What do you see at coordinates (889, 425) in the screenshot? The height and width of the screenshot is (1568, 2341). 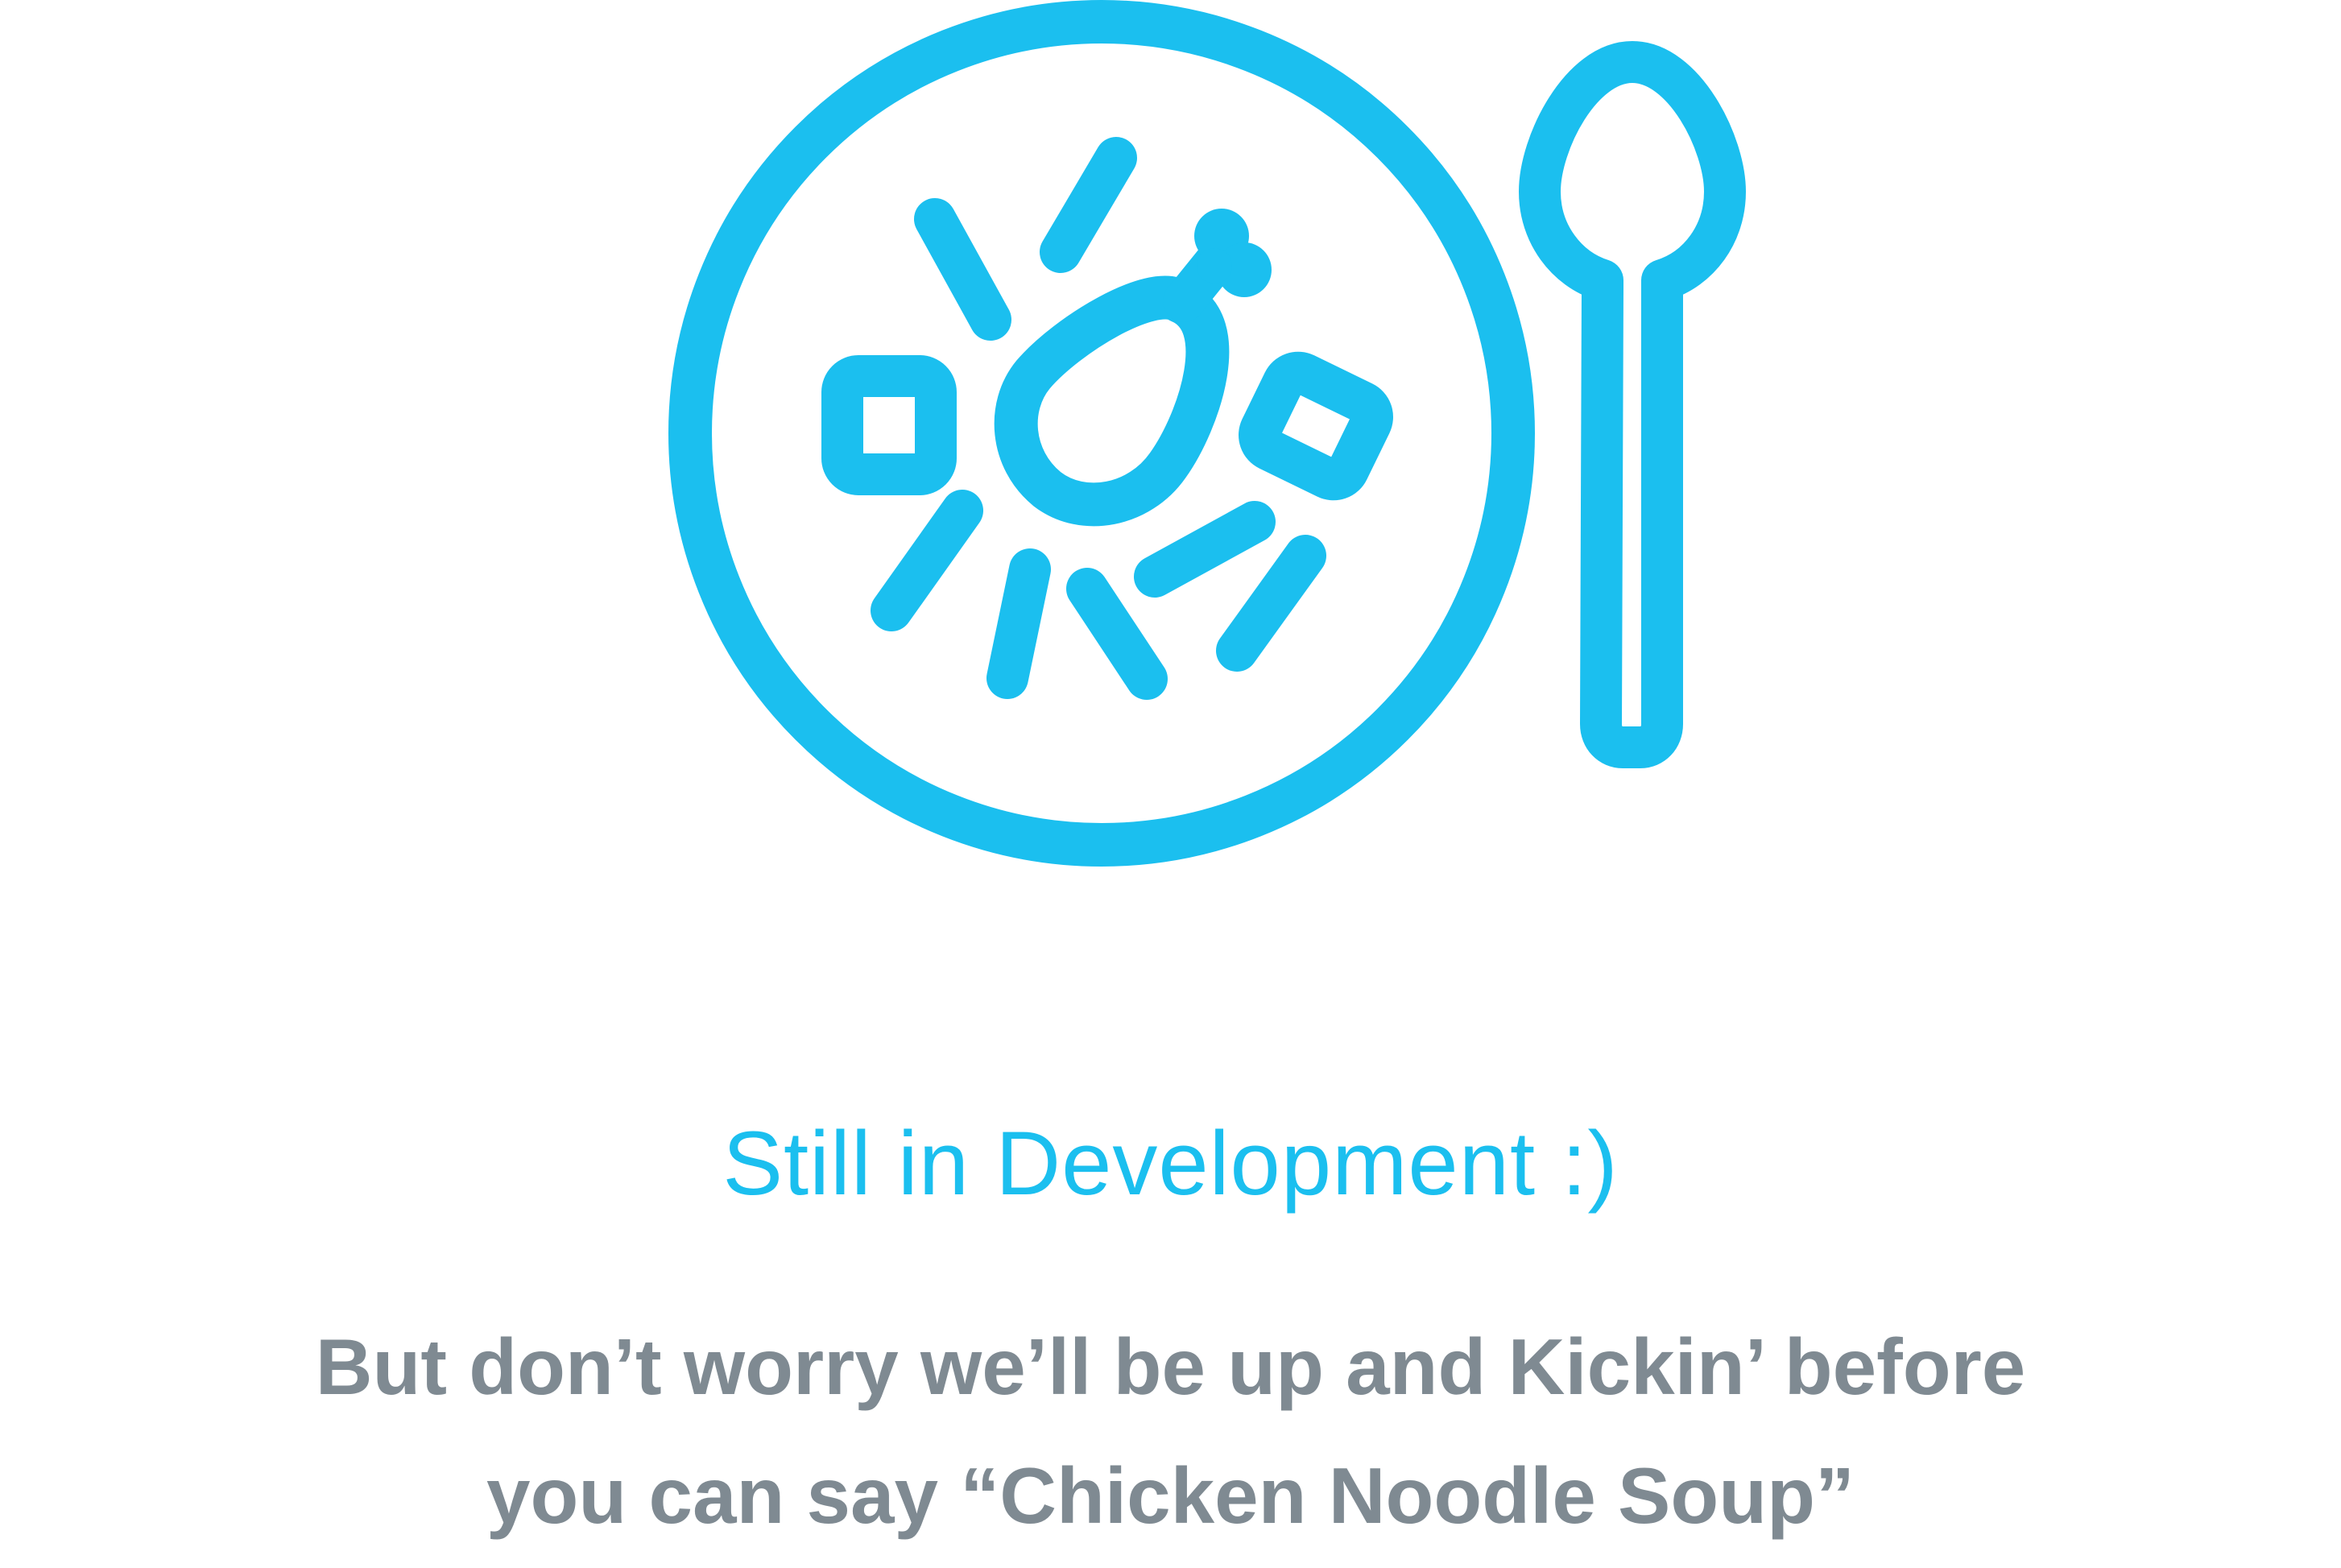 I see `square-noodle-icon` at bounding box center [889, 425].